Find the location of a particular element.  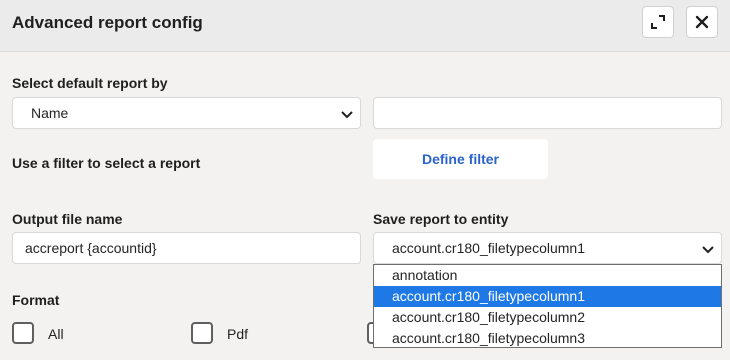

entity-option: annotation is located at coordinates (547, 275).